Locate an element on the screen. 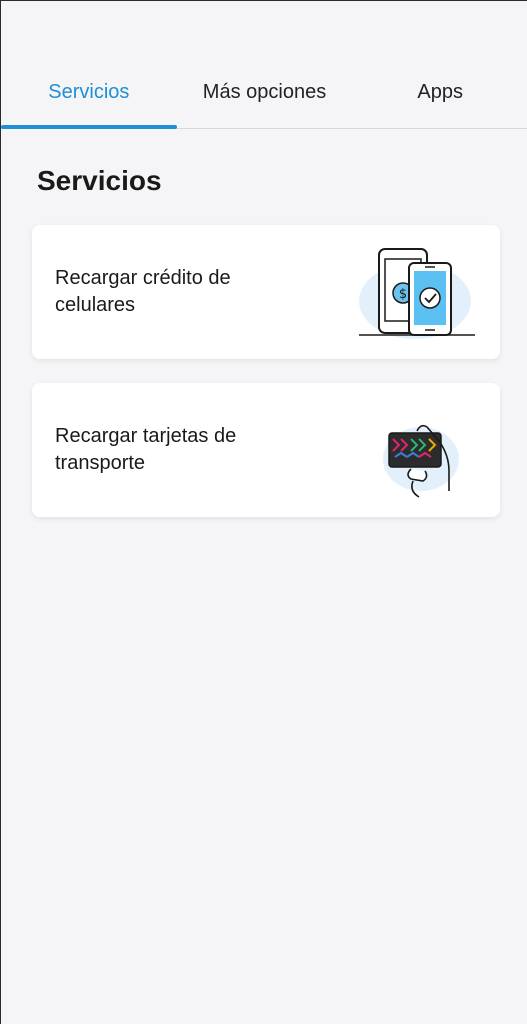 This screenshot has width=527, height=1024. card-label: Recargar tarjetas de transporte is located at coordinates (146, 449).